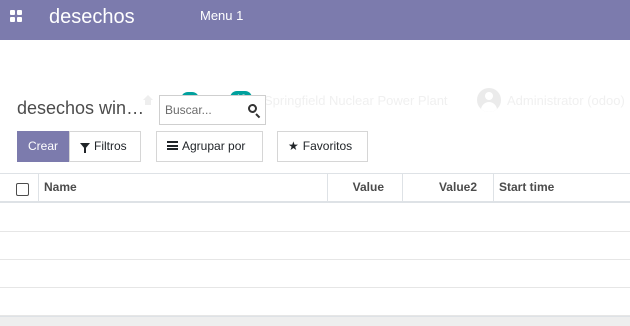  I want to click on top-navbar: desechos Menu 1, so click(315, 20).